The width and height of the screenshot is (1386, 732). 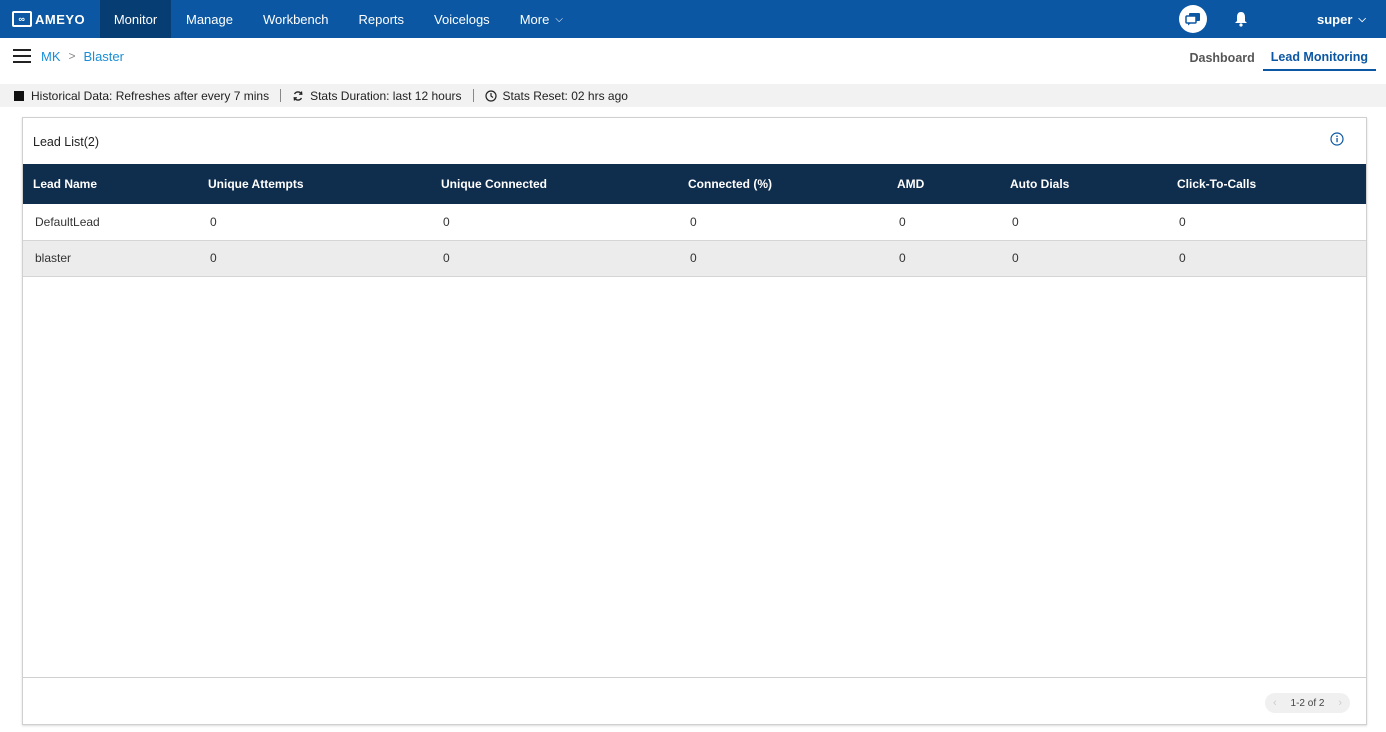 What do you see at coordinates (534, 19) in the screenshot?
I see `nav-label: More` at bounding box center [534, 19].